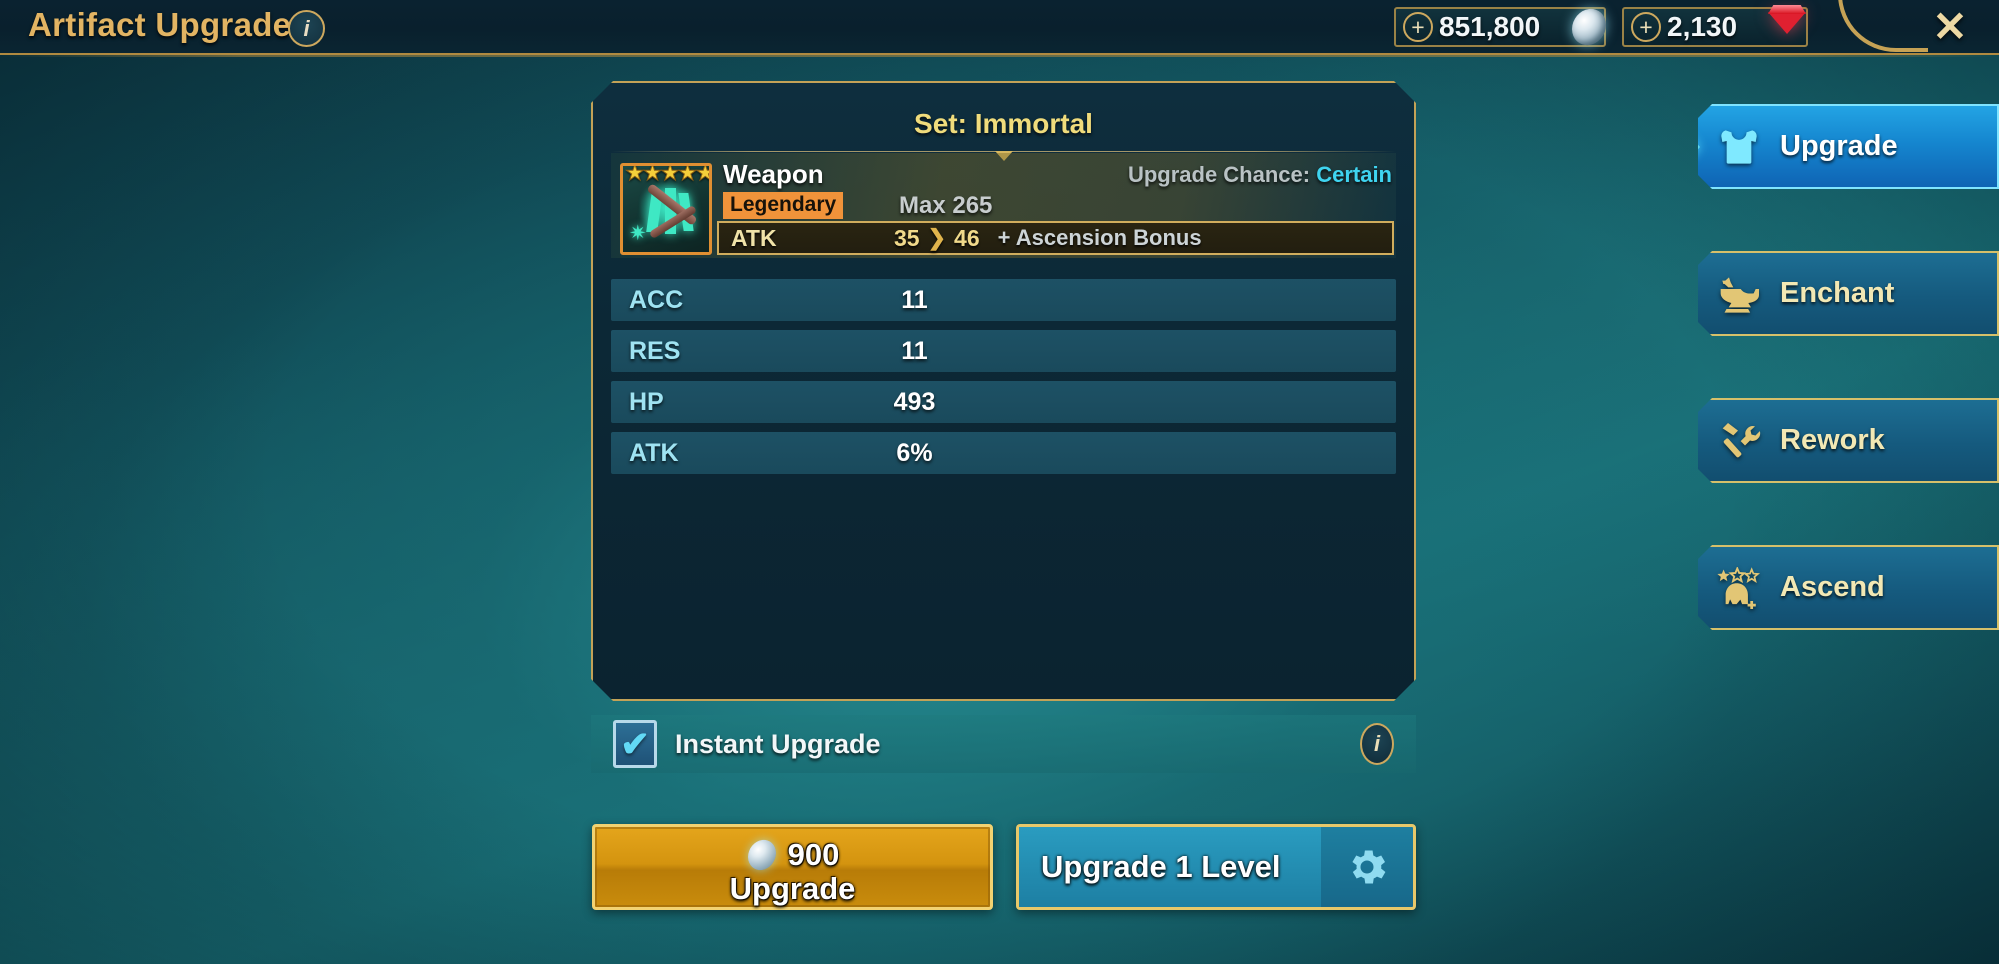 This screenshot has width=1999, height=964. I want to click on anvil-icon, so click(1739, 294).